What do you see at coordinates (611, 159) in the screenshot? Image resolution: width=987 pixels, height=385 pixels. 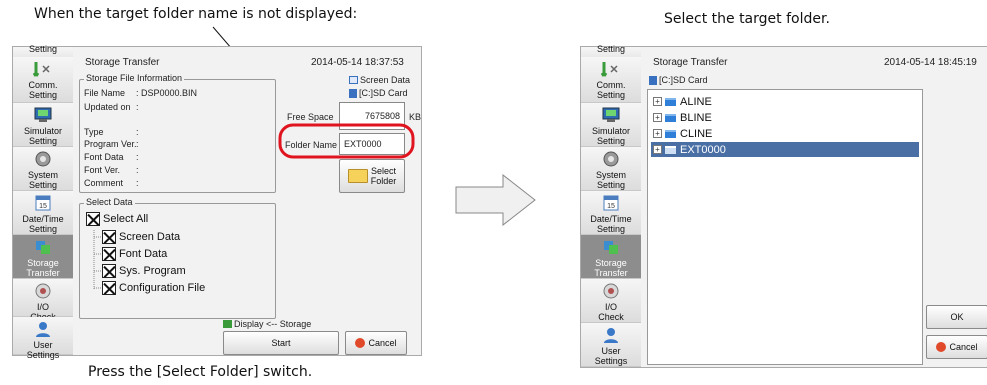 I see `system-icon` at bounding box center [611, 159].